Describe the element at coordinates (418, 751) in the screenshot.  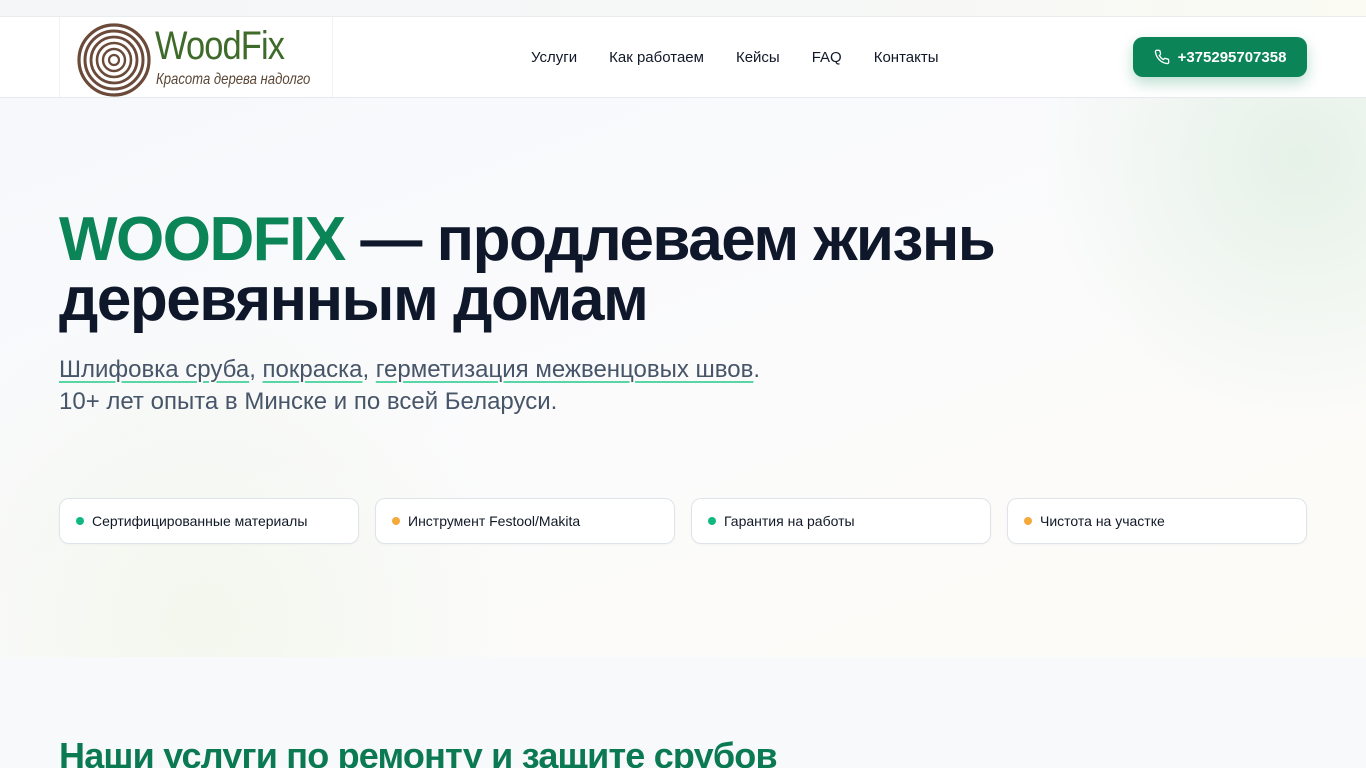
I see `services-title: Наши услуги по ремонту и защите срубов` at that location.